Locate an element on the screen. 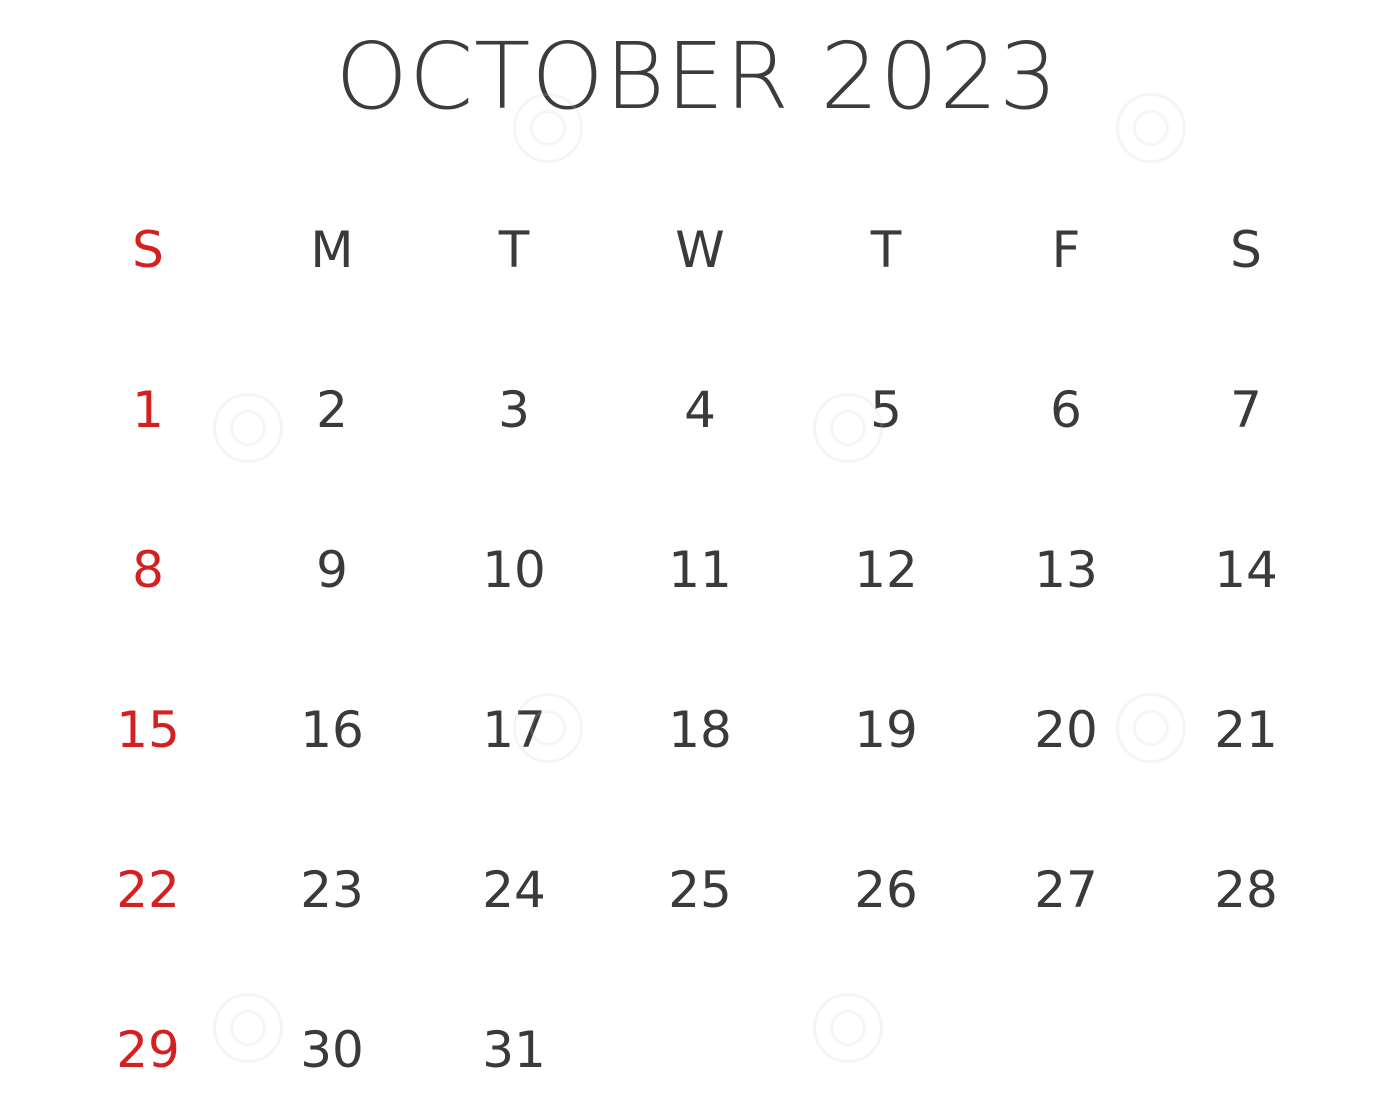  day-cell: 25 is located at coordinates (700, 890).